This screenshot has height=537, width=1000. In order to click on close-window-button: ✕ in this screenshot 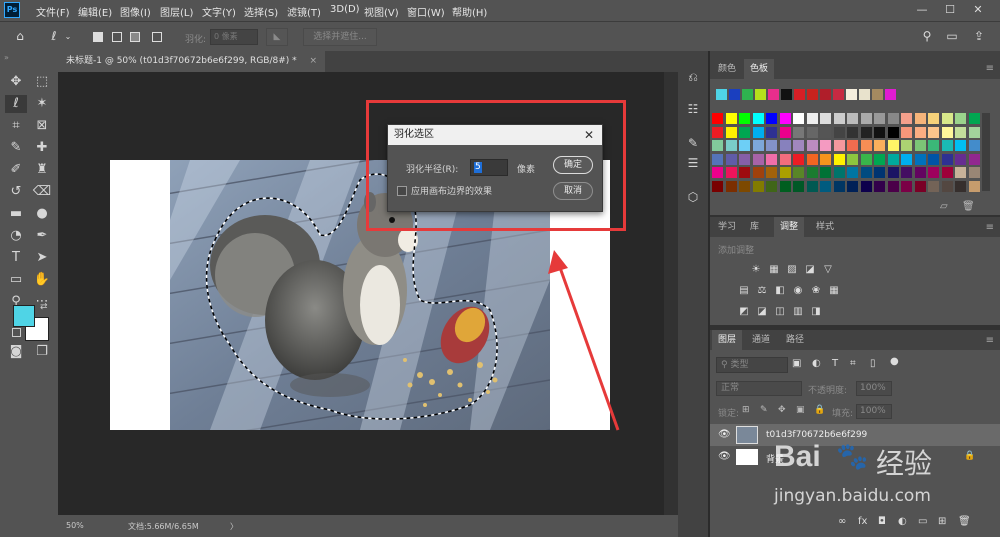, I will do `click(978, 10)`.